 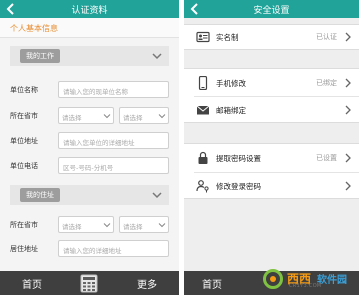 I want to click on home-group-header: 我的住址, so click(x=89, y=195).